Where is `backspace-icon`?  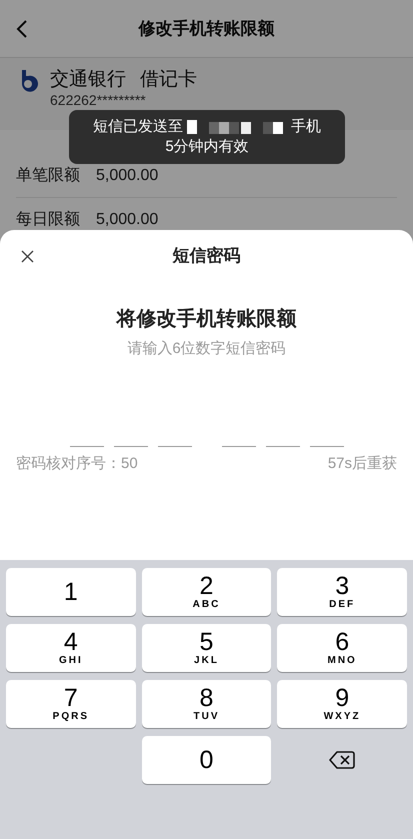 backspace-icon is located at coordinates (342, 760).